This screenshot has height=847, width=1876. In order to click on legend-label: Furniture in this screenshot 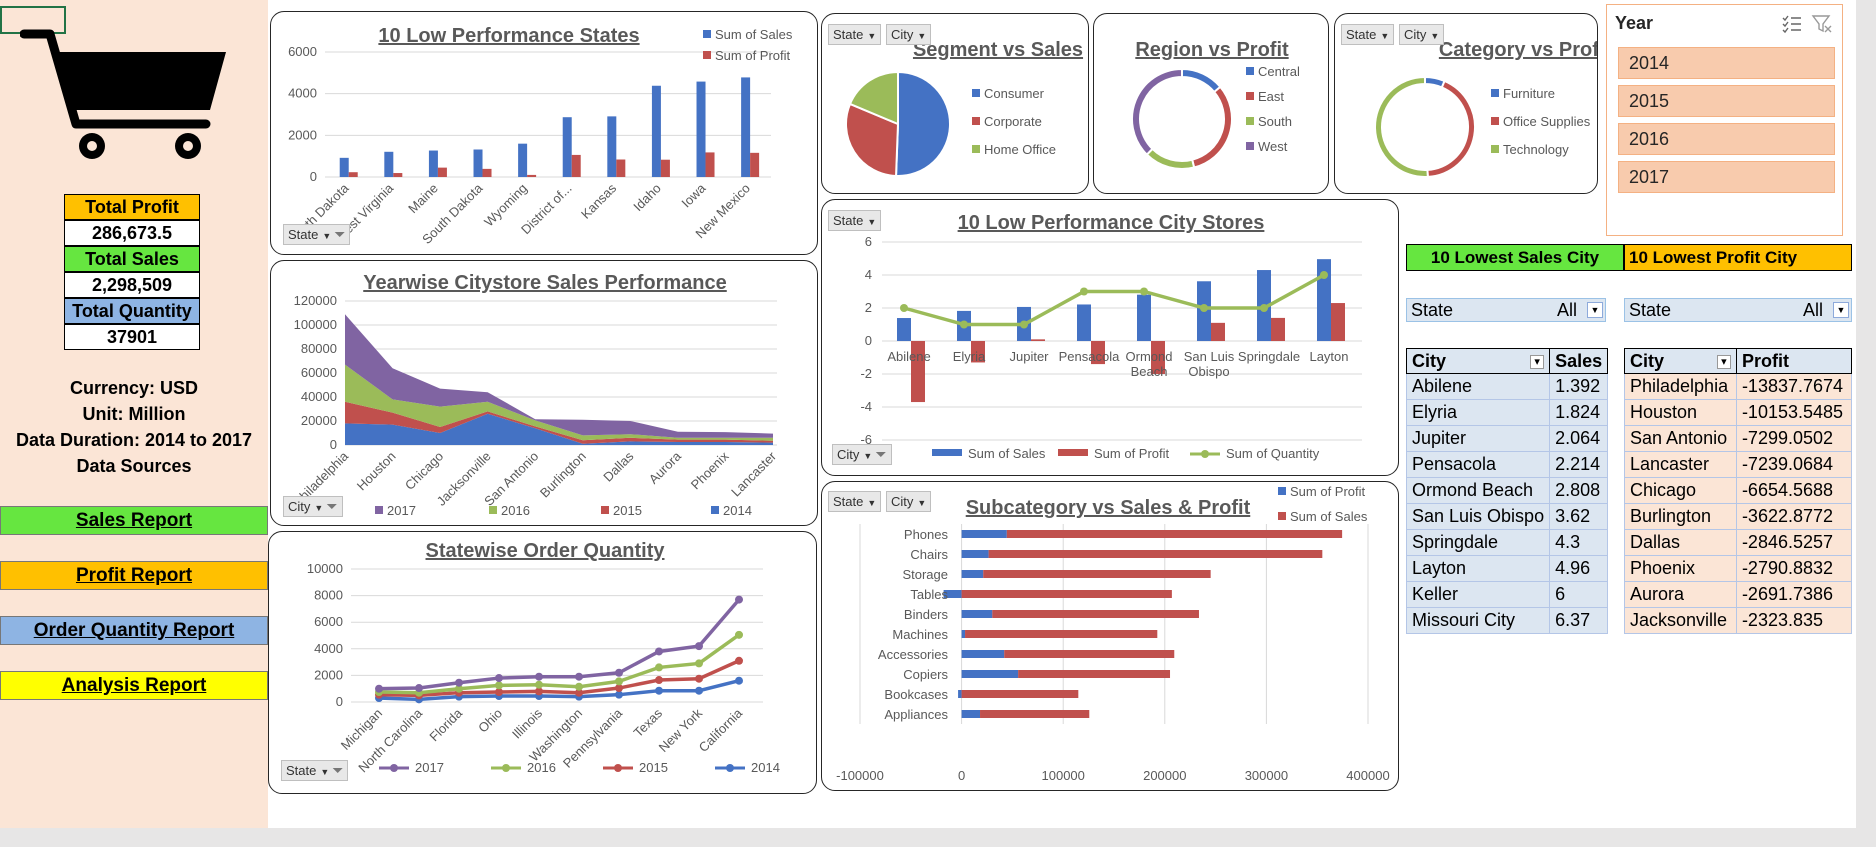, I will do `click(1529, 93)`.